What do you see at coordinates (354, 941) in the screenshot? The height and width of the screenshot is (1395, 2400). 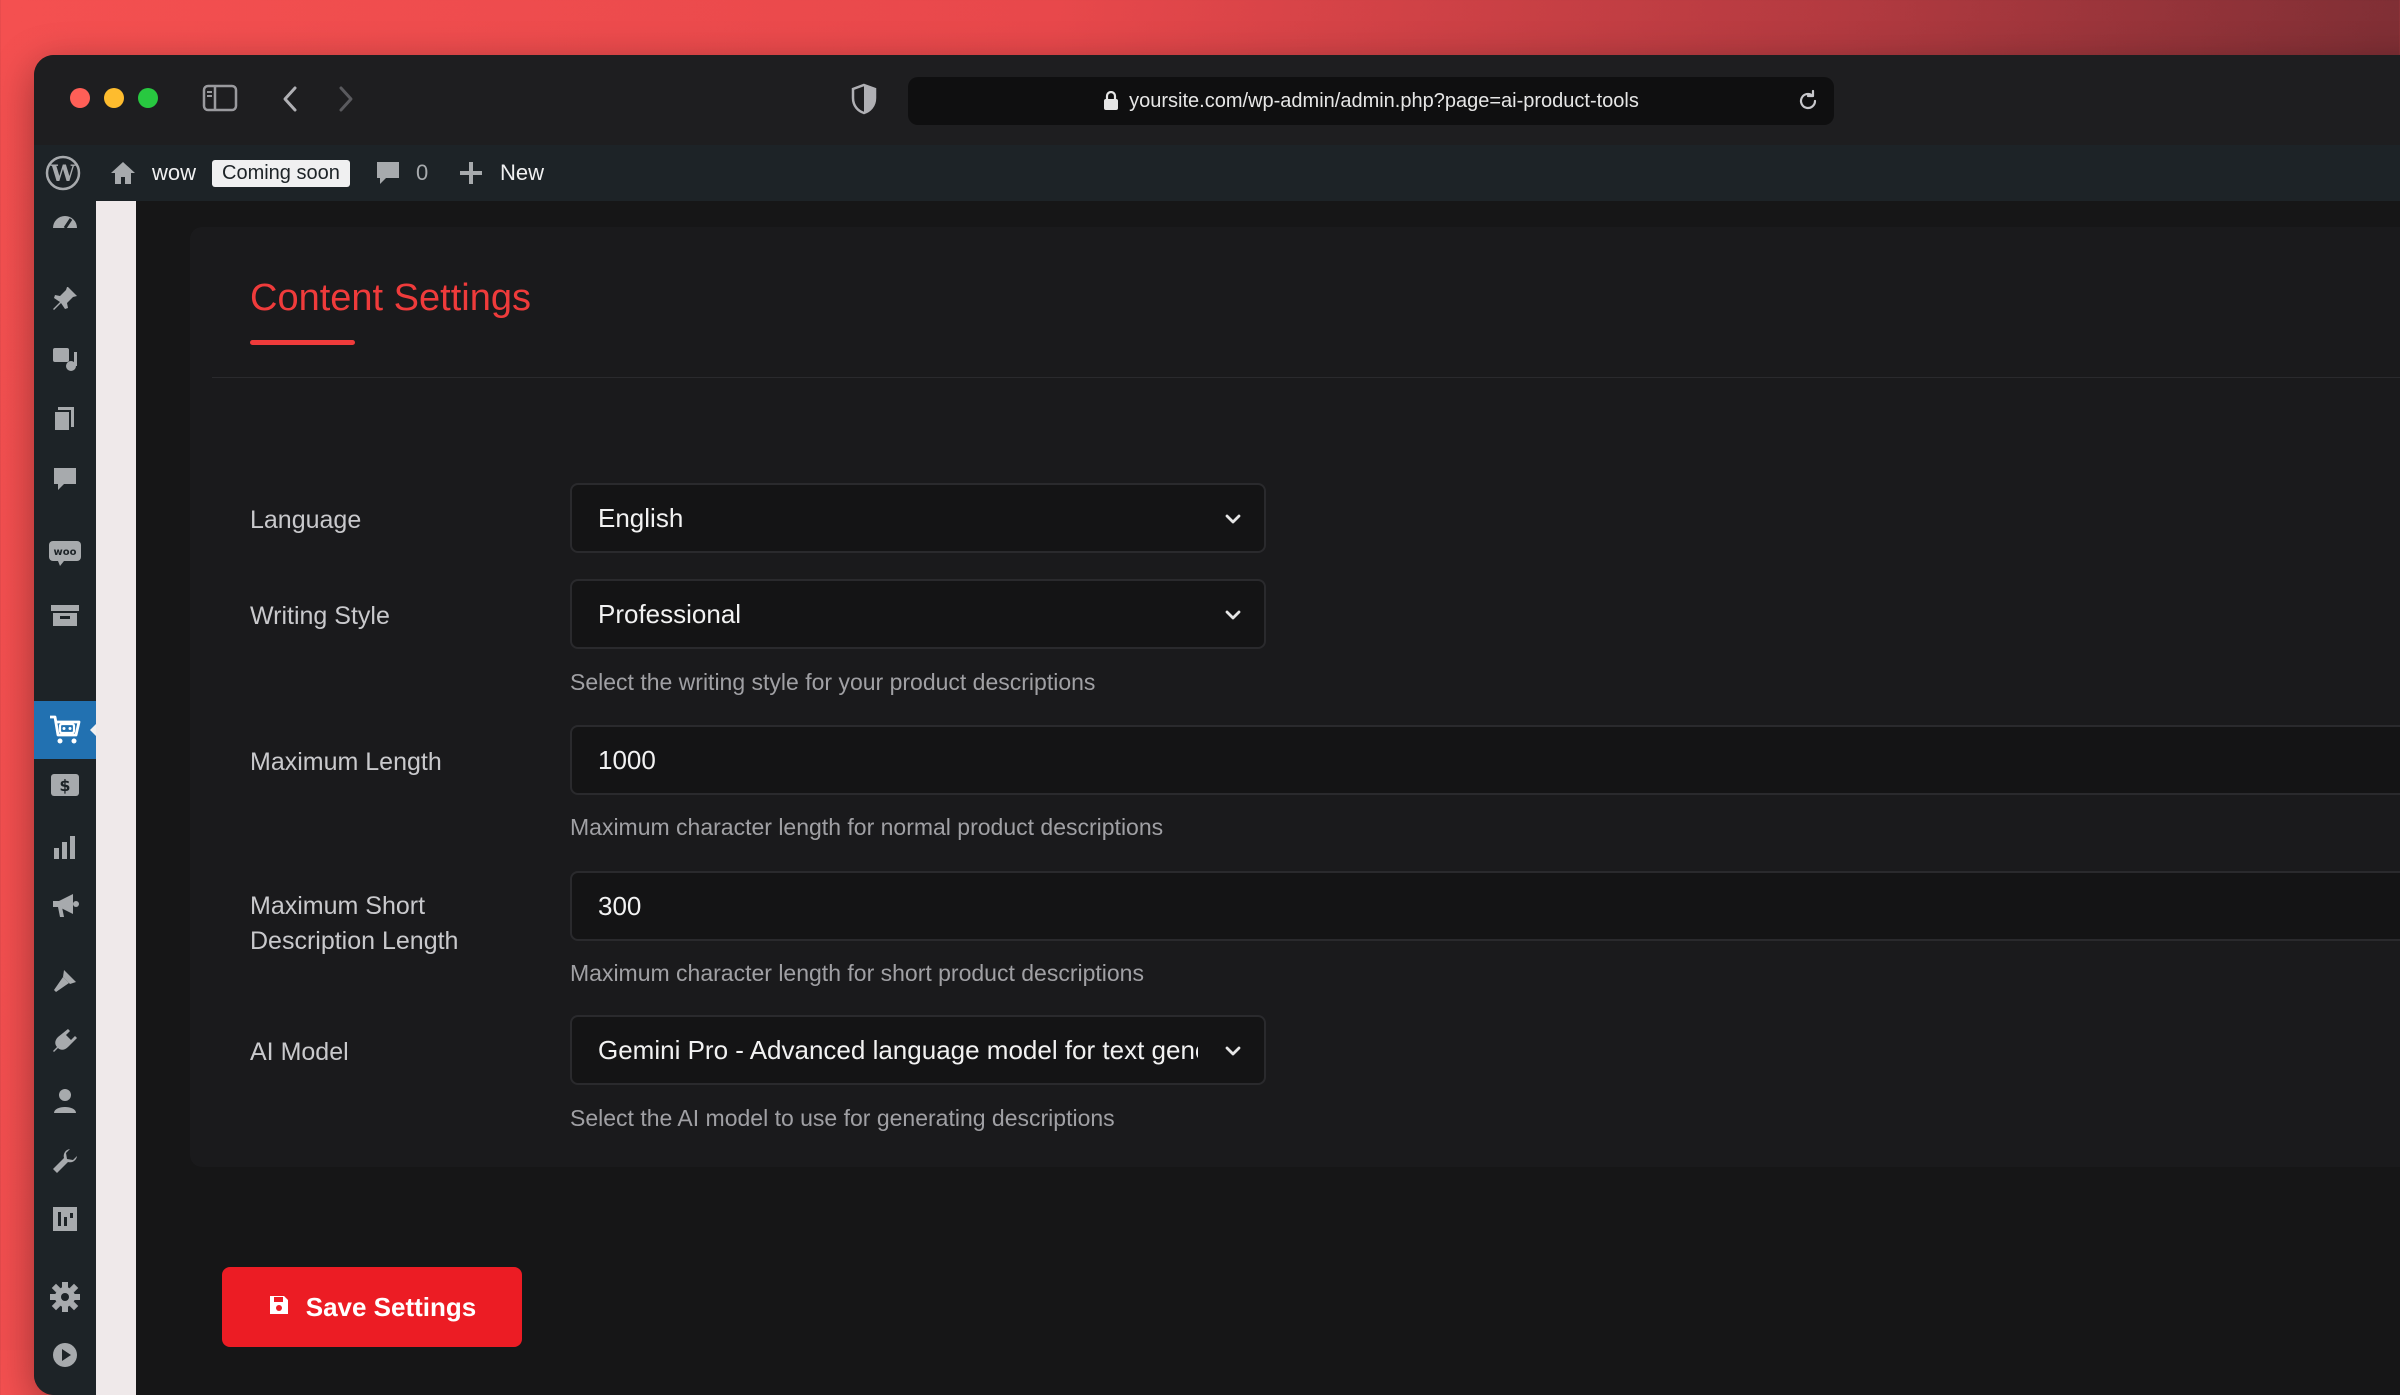 I see `max-short-length-label-line2: Description Length` at bounding box center [354, 941].